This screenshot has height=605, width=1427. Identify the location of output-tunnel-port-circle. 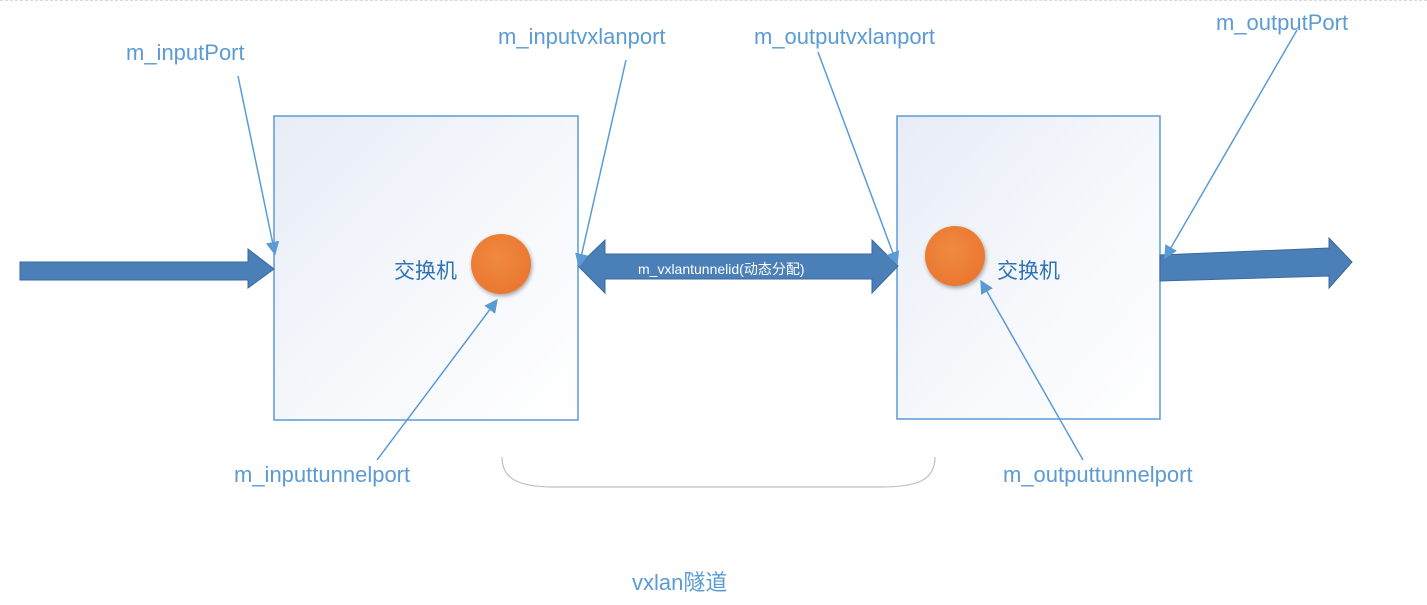
(955, 256).